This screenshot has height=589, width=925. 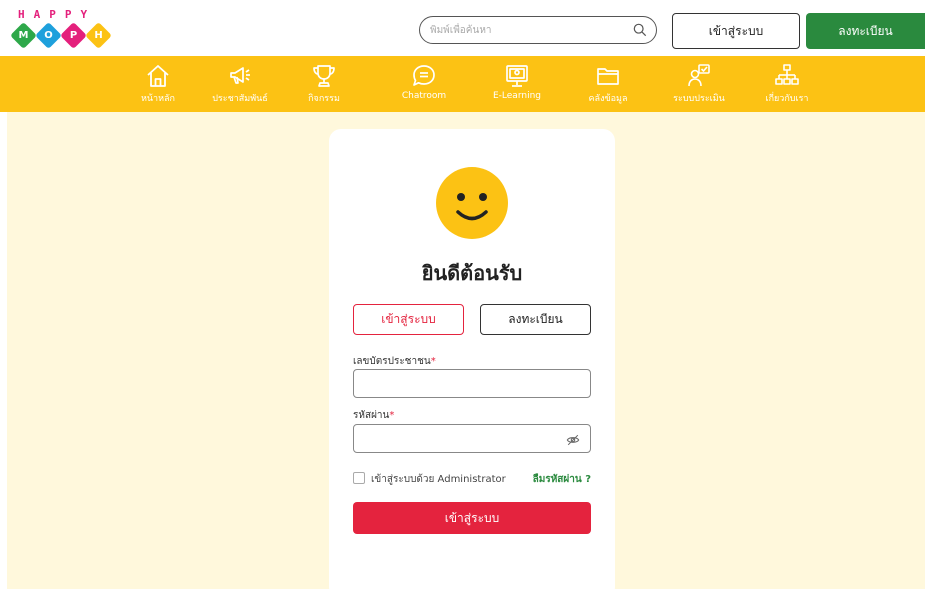 What do you see at coordinates (48, 35) in the screenshot?
I see `logo-diamond-o: O` at bounding box center [48, 35].